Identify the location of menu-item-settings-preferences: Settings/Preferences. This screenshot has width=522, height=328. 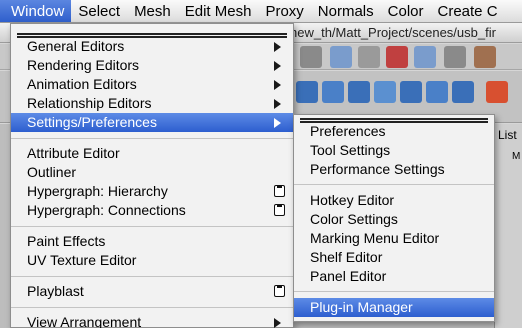
(152, 122).